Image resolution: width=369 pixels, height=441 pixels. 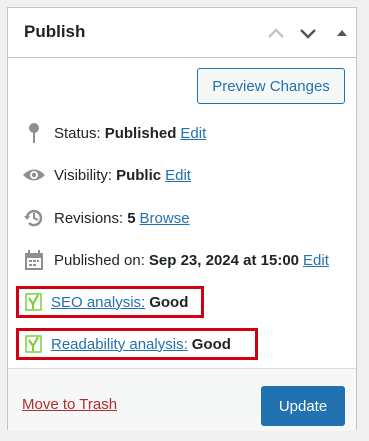 I want to click on move-to-trash-link: Move to Trash, so click(x=69, y=404).